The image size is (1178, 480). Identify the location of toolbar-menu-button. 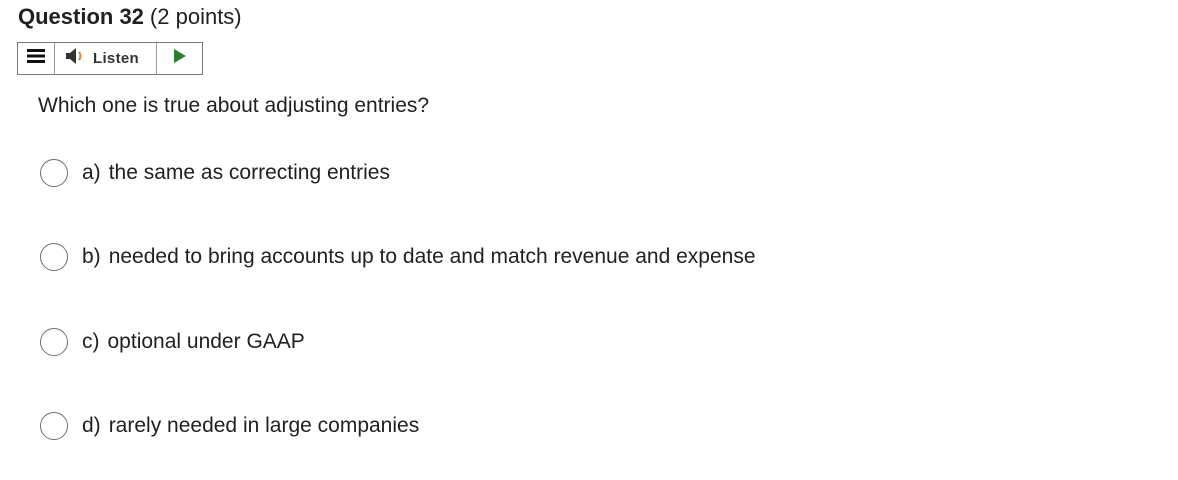
(36, 58).